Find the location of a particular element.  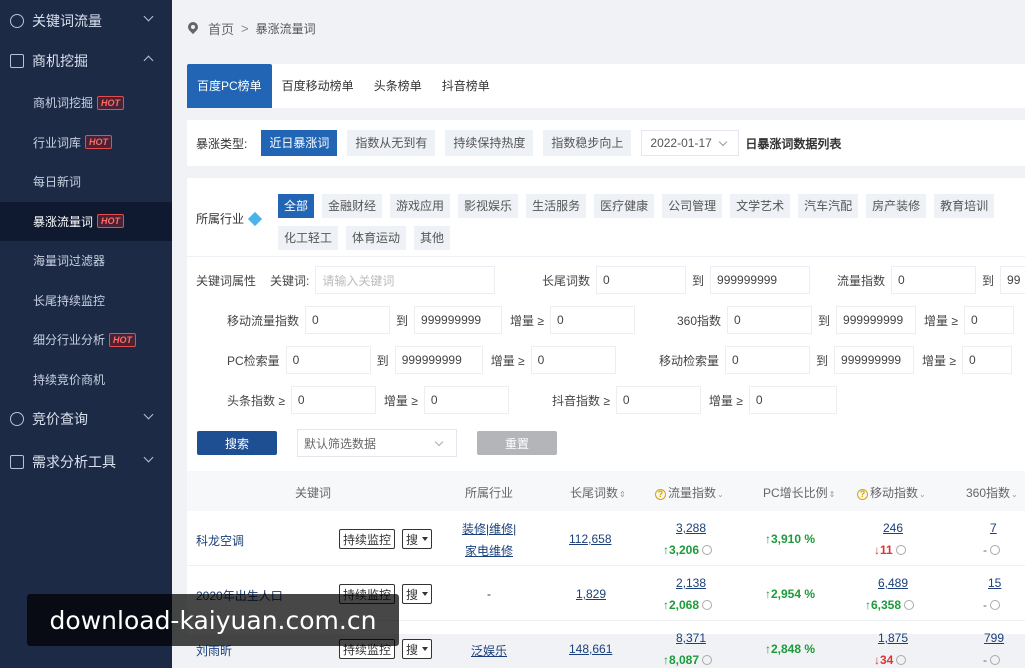

industry-chip: 汽车汽配 is located at coordinates (828, 206).